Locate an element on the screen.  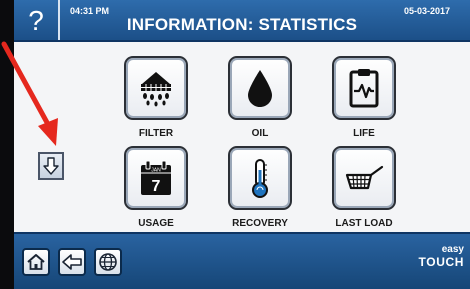
recovery-label: RECOVERY is located at coordinates (260, 223).